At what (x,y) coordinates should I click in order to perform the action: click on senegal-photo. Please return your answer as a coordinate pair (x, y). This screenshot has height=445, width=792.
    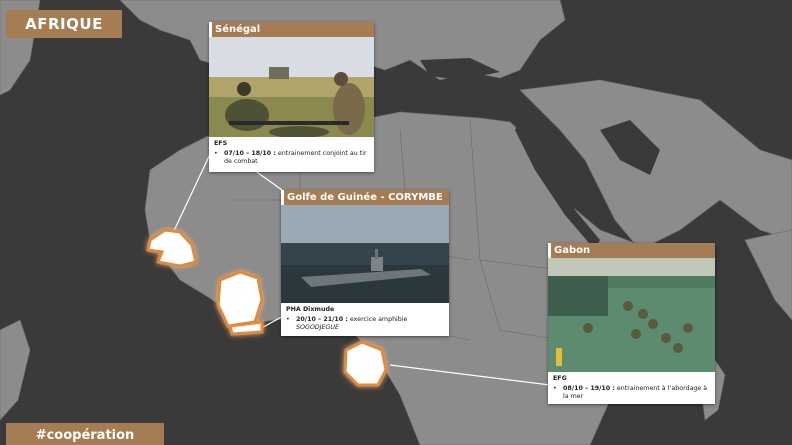
    Looking at the image, I should click on (291, 87).